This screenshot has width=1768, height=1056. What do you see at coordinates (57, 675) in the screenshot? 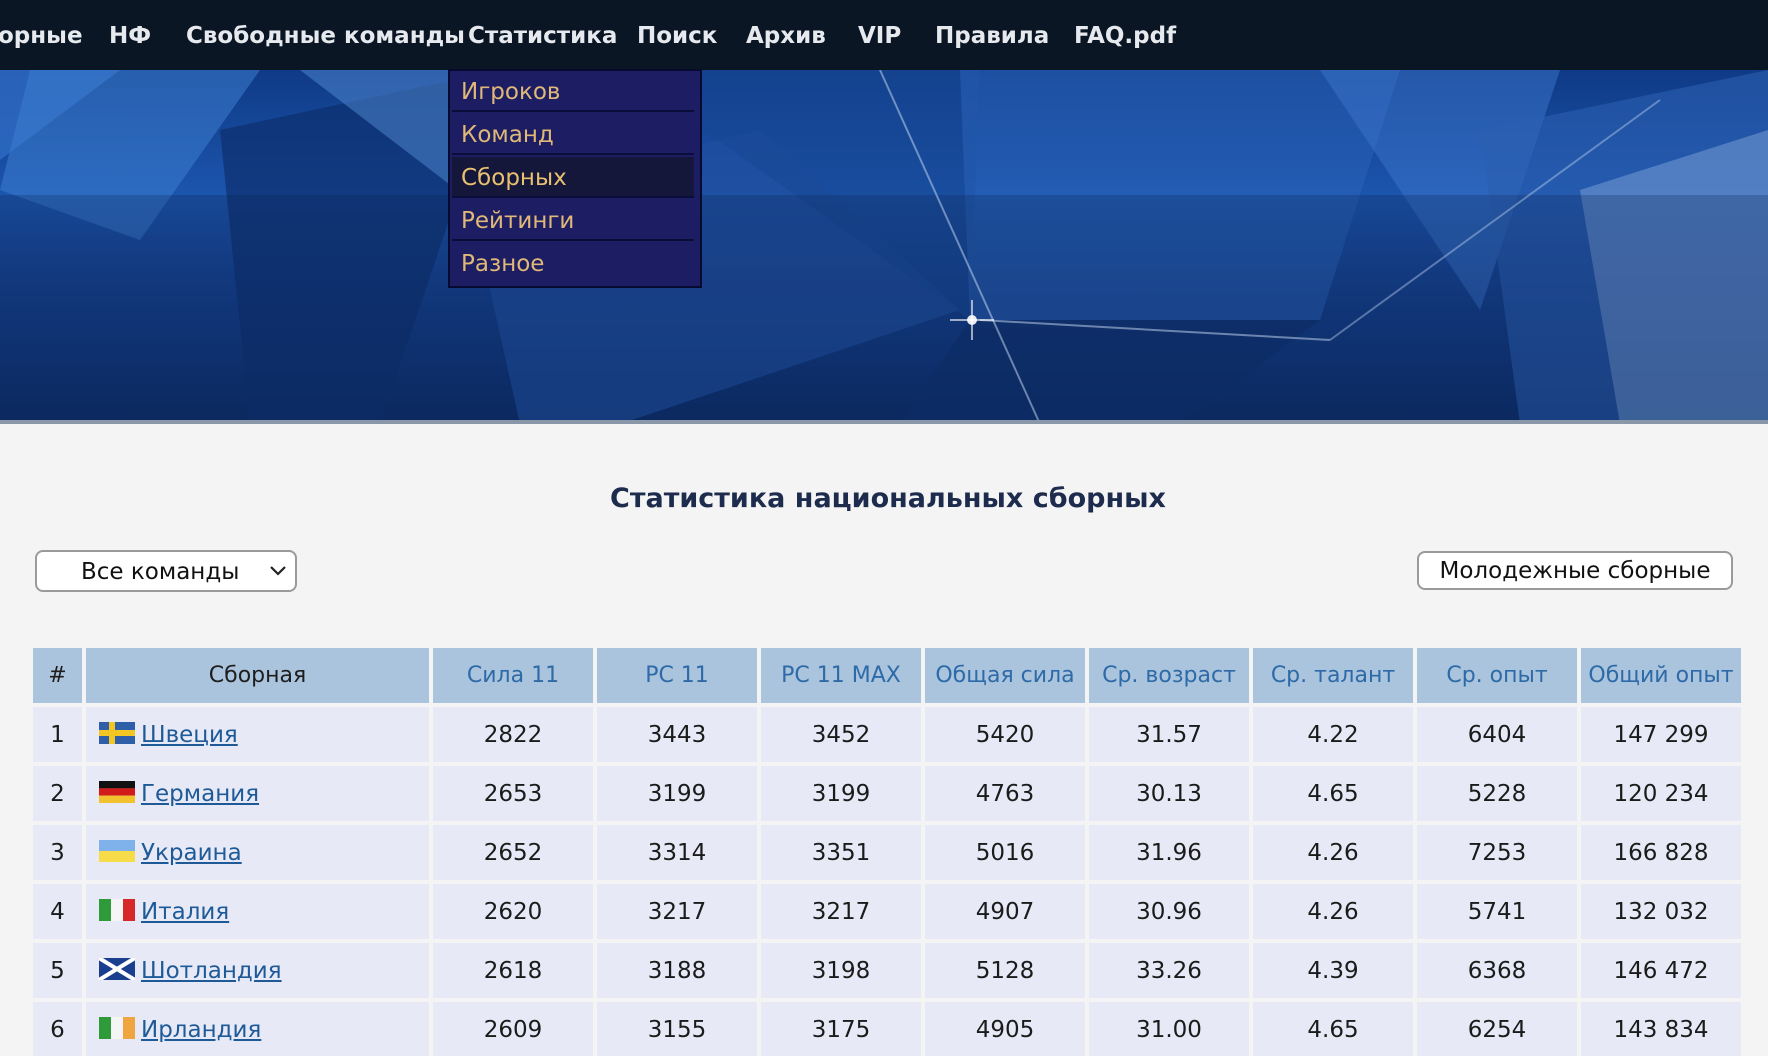
I see `column-header-rank: #` at bounding box center [57, 675].